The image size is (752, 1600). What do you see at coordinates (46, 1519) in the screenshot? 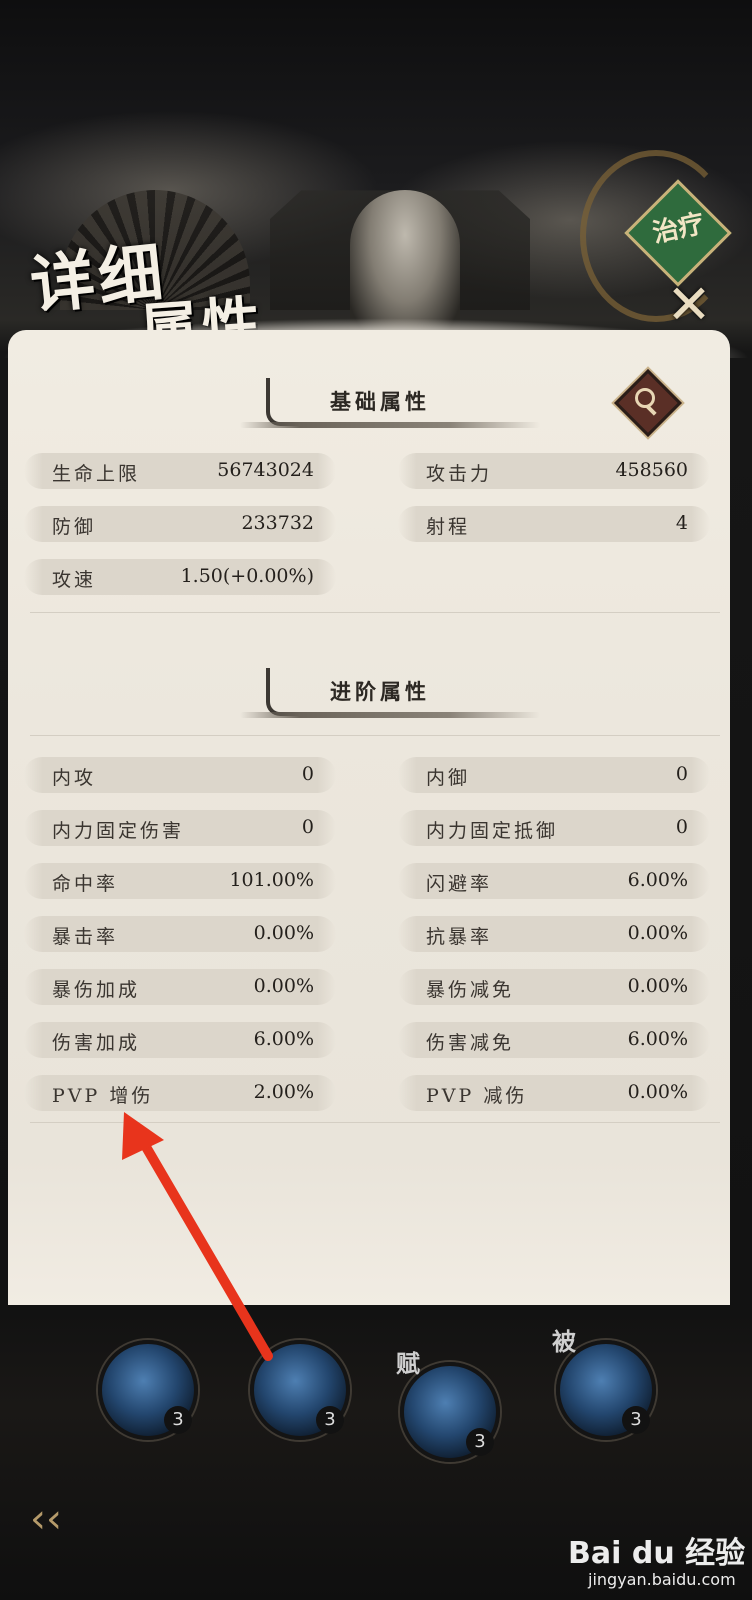
I see `back-arrow-icon: ‹‹` at bounding box center [46, 1519].